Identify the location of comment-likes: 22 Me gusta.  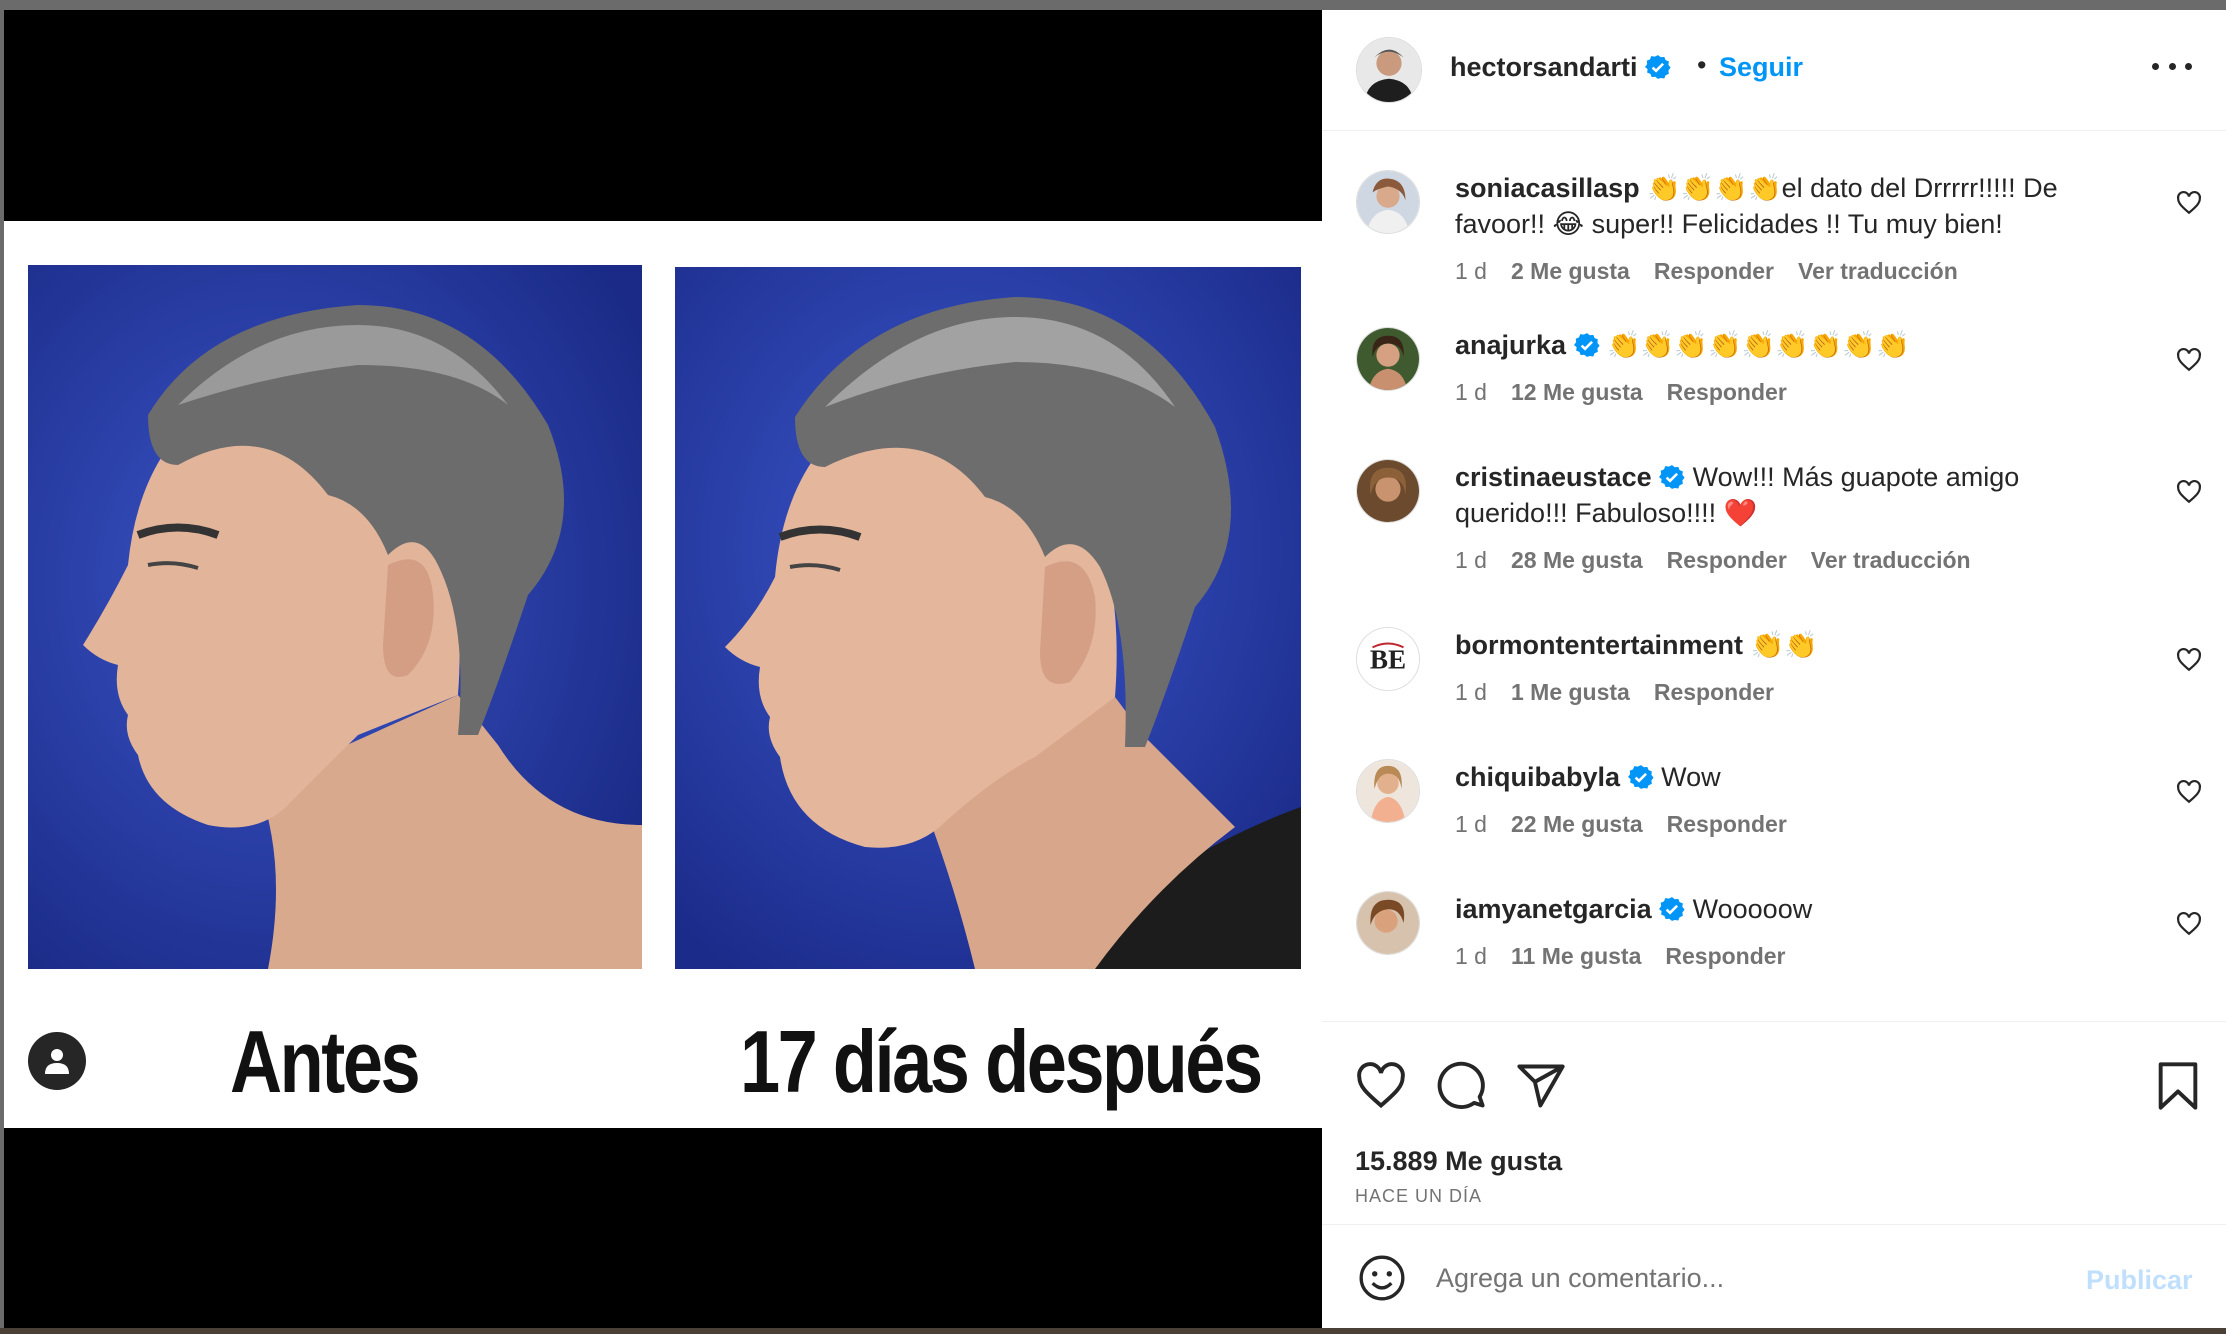
(1577, 824).